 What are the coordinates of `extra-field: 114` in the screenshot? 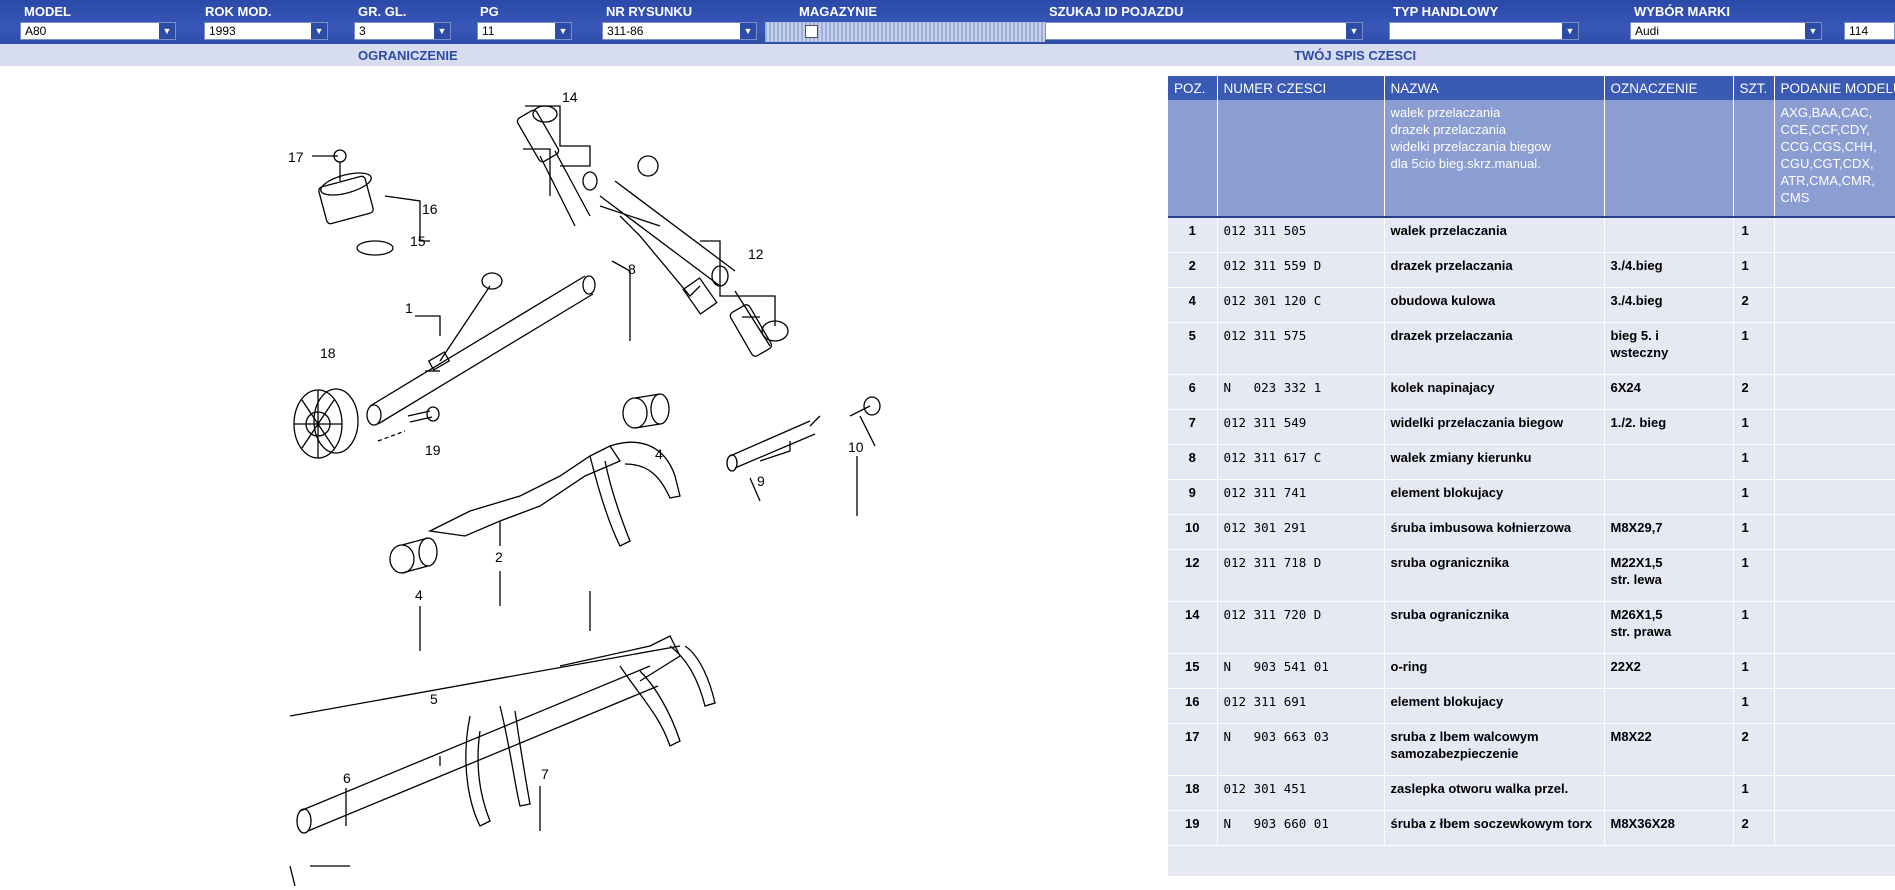 It's located at (1869, 31).